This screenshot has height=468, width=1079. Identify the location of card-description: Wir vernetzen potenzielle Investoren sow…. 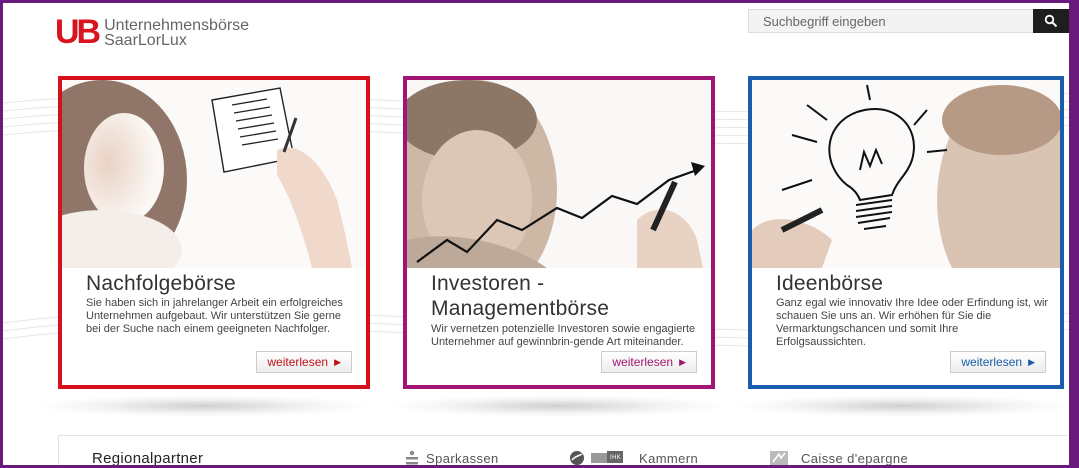
(563, 335).